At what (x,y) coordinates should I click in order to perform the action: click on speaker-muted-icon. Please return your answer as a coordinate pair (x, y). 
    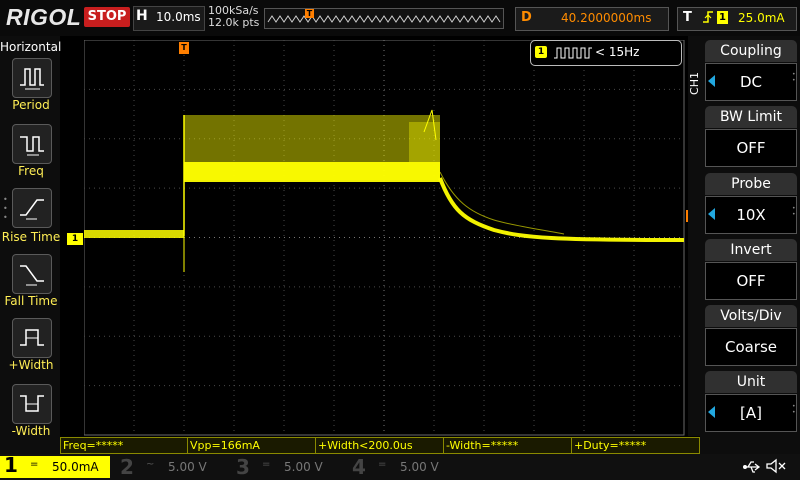
    Looking at the image, I should click on (776, 466).